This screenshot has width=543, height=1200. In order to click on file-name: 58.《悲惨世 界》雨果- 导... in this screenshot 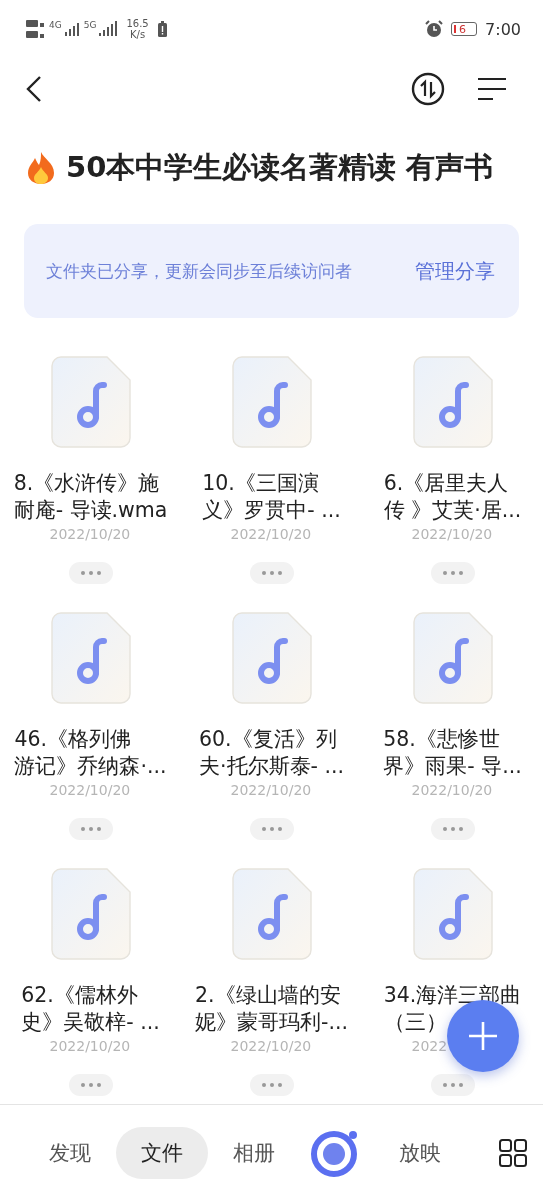, I will do `click(452, 753)`.